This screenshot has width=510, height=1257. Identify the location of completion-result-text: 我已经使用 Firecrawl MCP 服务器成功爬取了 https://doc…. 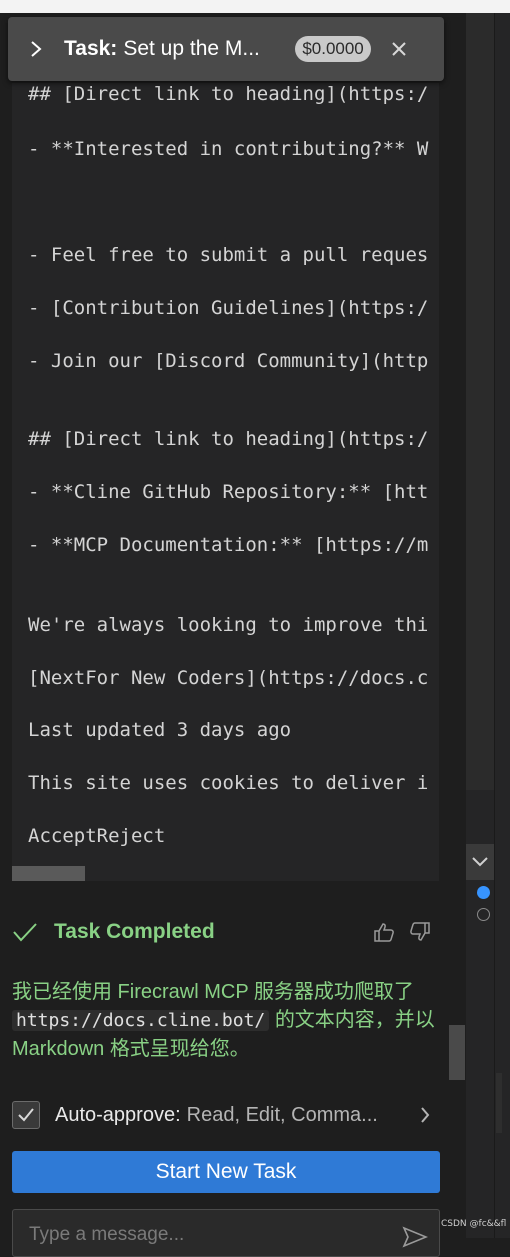
(227, 1020).